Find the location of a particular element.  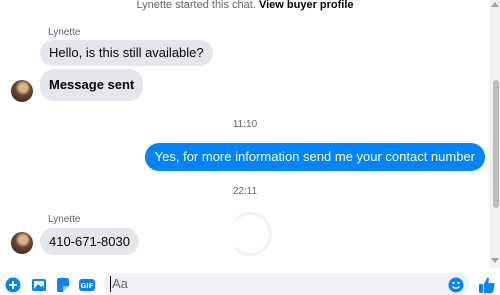

loading-spinner is located at coordinates (250, 234).